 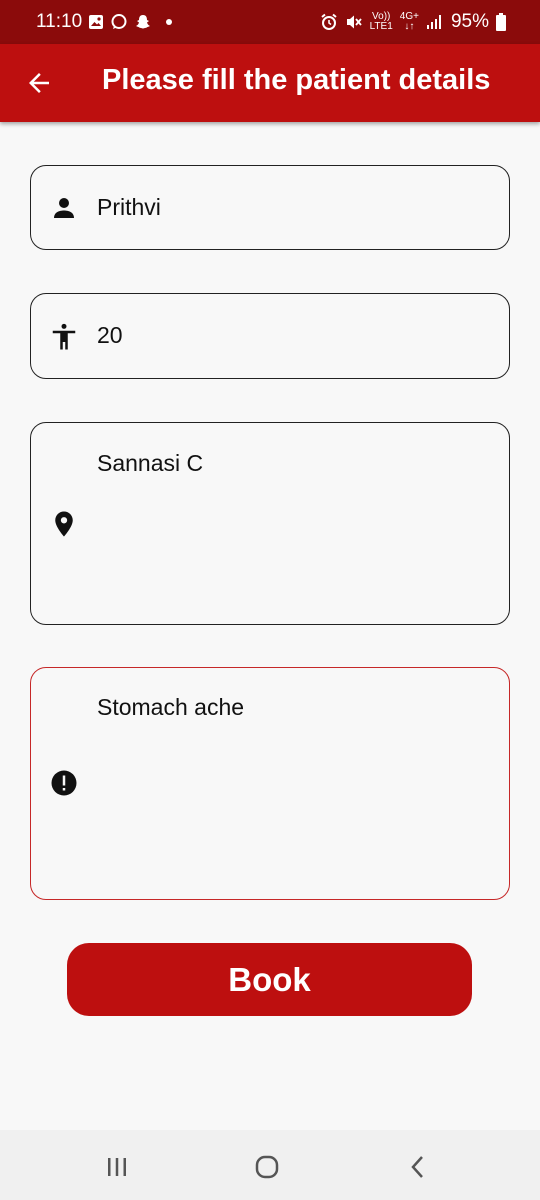 I want to click on book-button: Book, so click(x=269, y=979).